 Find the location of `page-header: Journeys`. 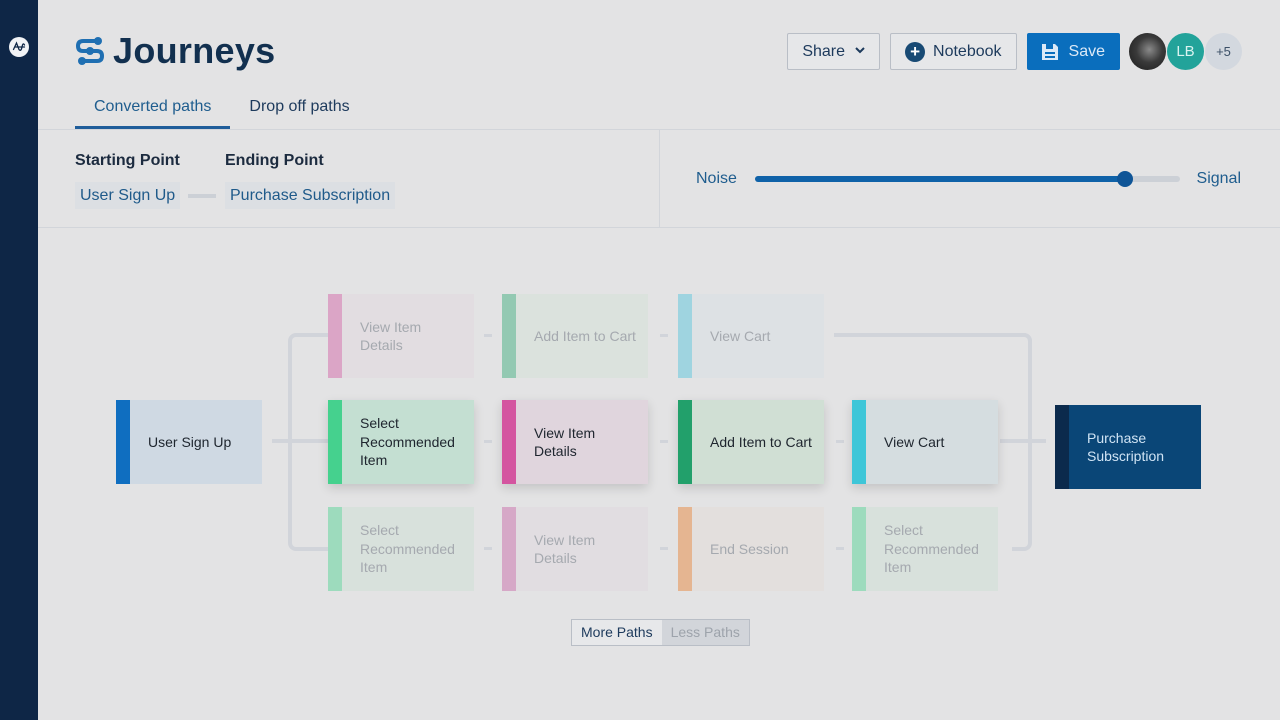

page-header: Journeys is located at coordinates (175, 51).